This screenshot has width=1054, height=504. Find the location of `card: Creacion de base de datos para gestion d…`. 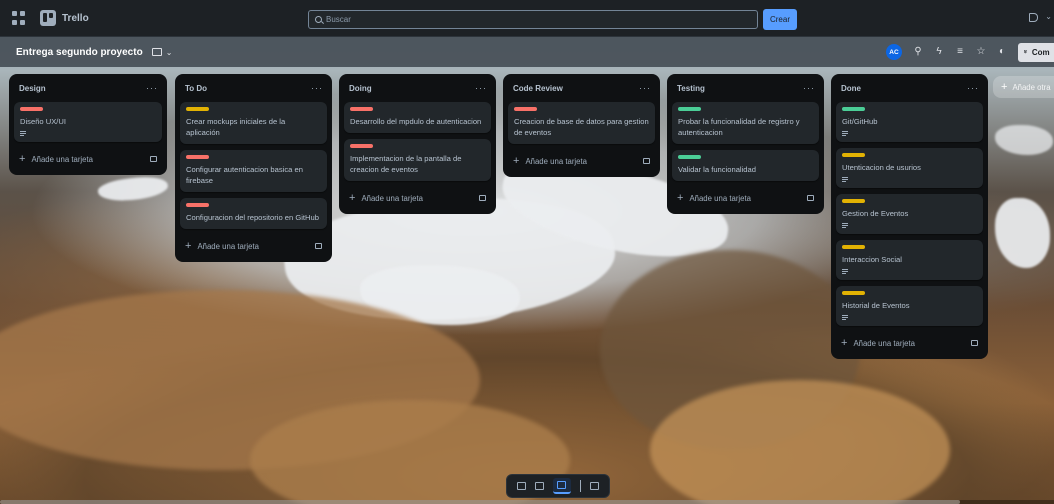

card: Creacion de base de datos para gestion d… is located at coordinates (581, 123).